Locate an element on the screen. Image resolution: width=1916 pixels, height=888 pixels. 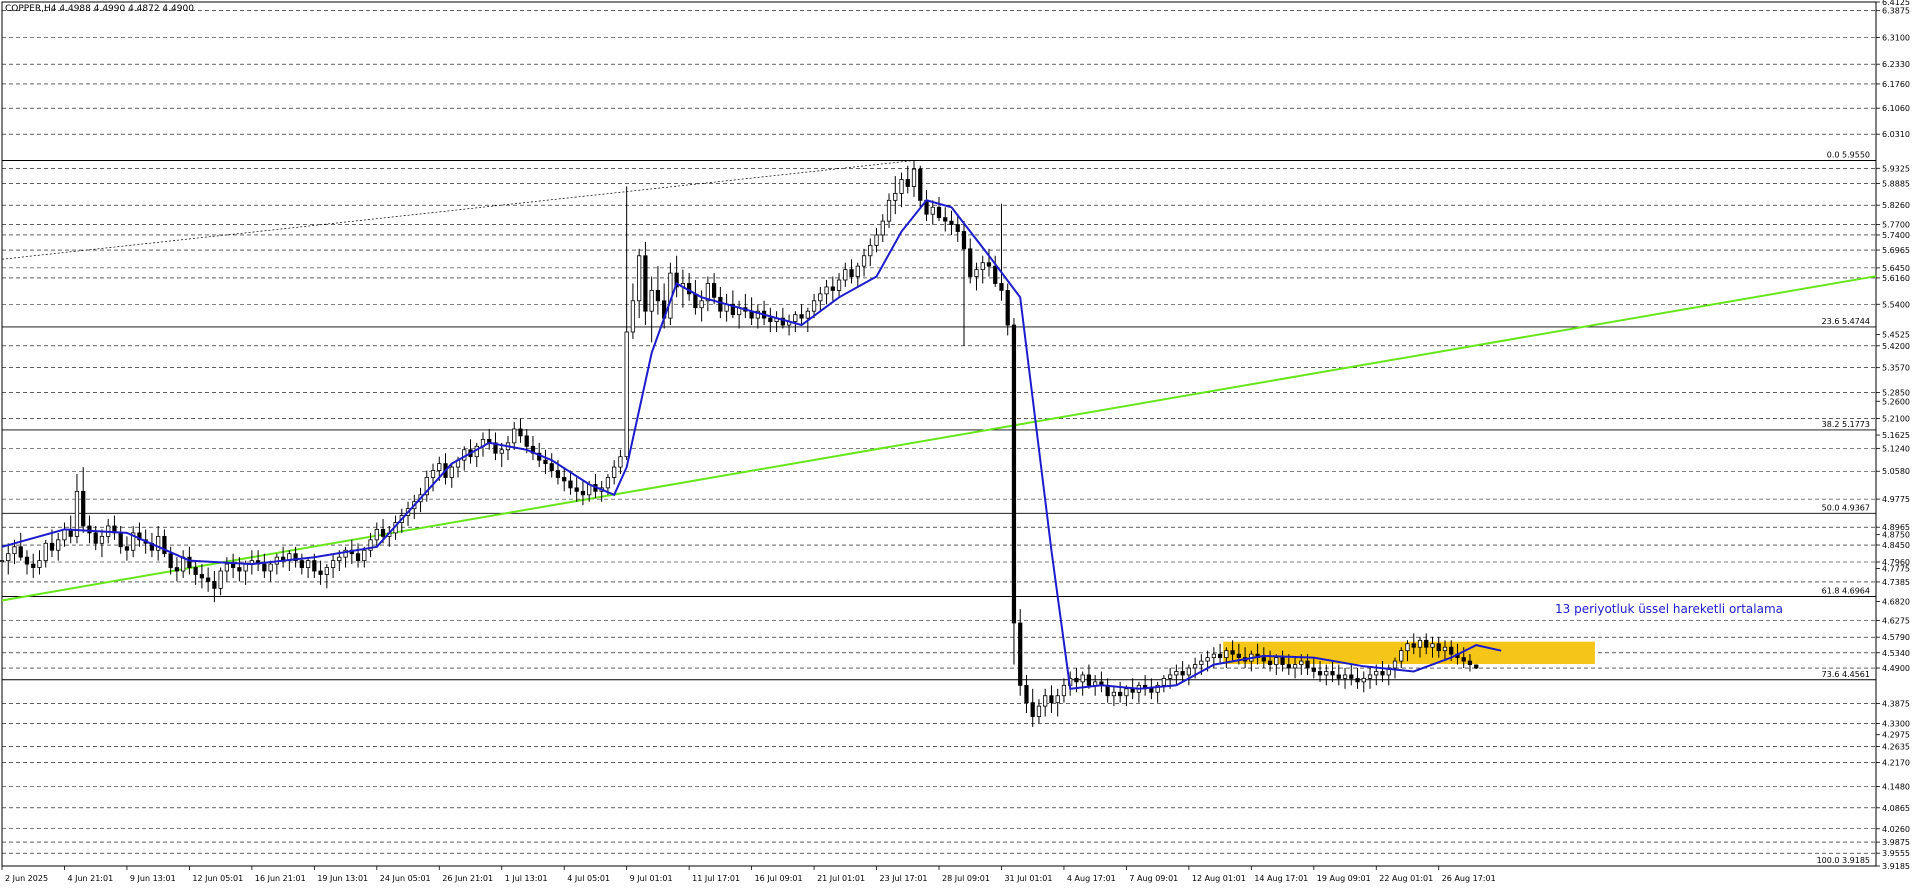
y-tick-label: 4.4900 is located at coordinates (1896, 668).